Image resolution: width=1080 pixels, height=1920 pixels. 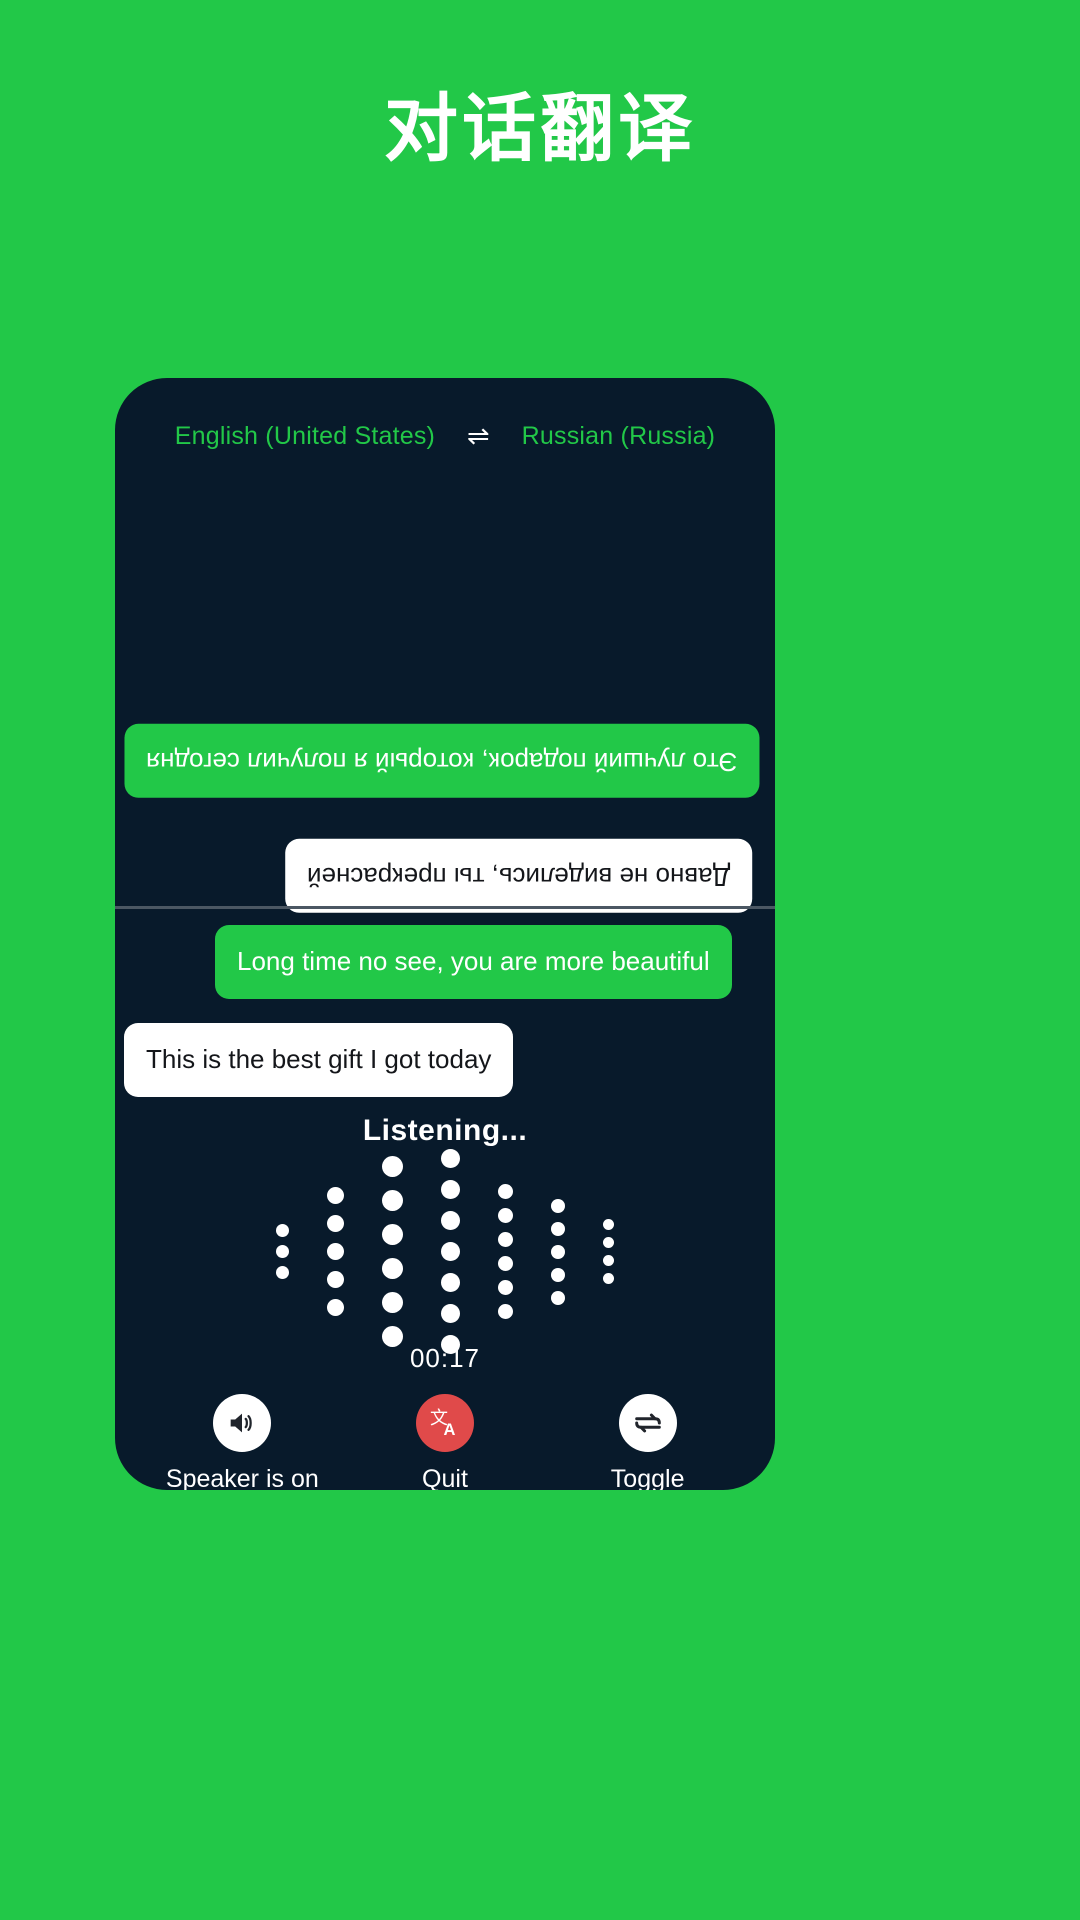 What do you see at coordinates (445, 1358) in the screenshot?
I see `recording-timer: 00:17` at bounding box center [445, 1358].